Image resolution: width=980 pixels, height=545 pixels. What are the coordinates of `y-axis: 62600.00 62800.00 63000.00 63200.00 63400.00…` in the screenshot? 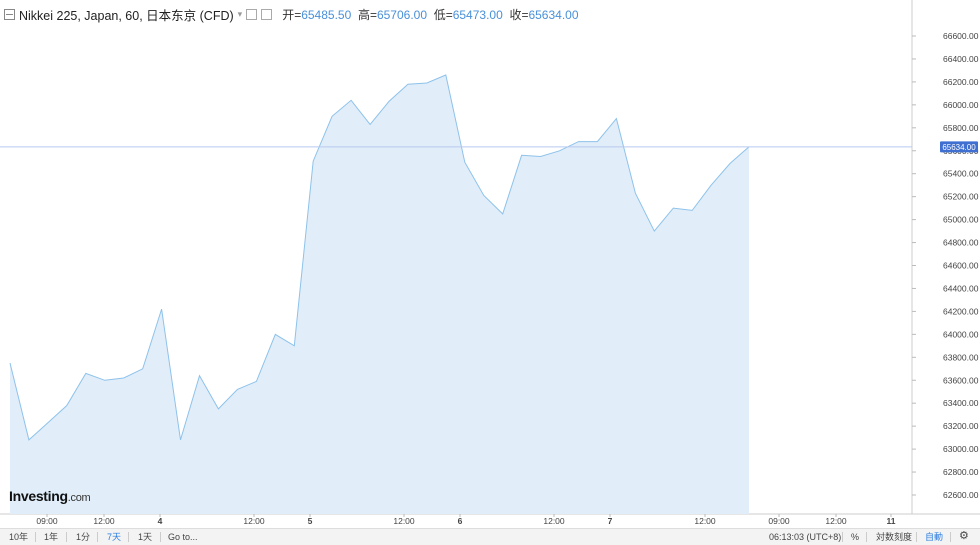 It's located at (945, 265).